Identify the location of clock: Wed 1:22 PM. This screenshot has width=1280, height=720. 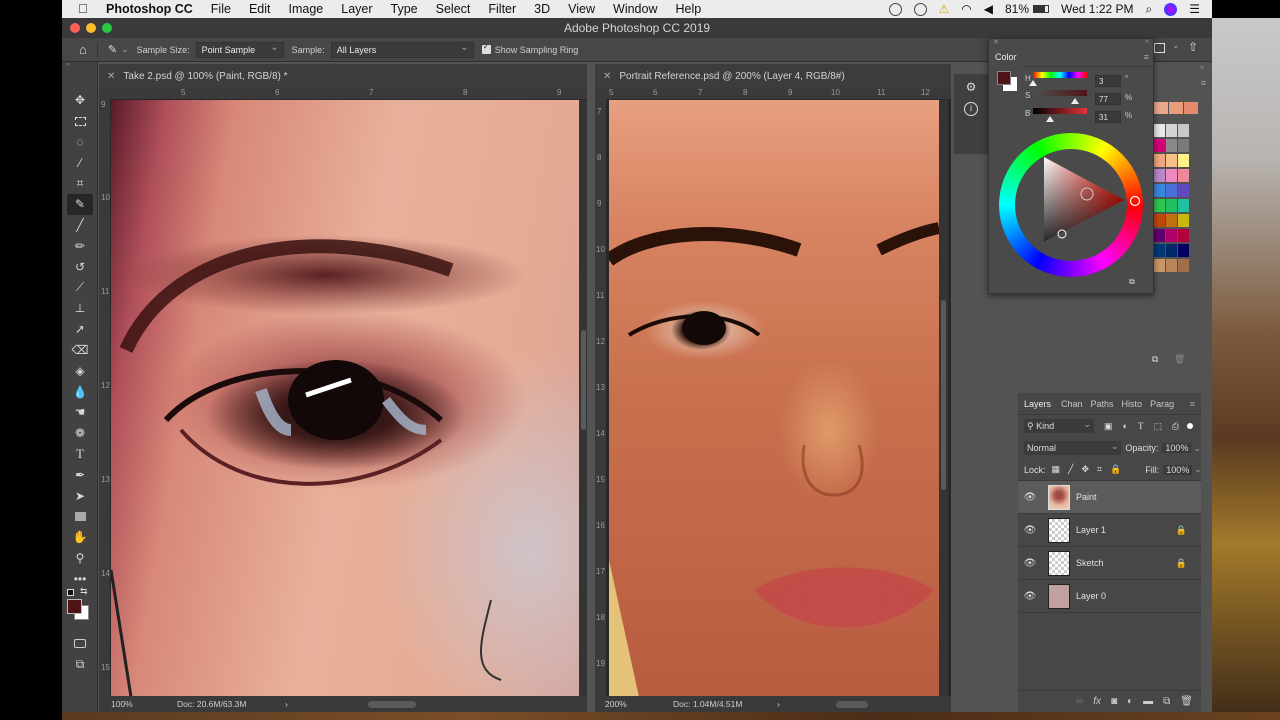
(1097, 9).